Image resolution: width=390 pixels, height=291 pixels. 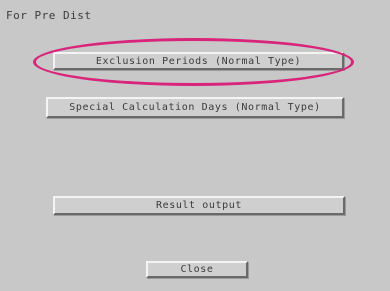 I want to click on special-calculation-days-button: Special Calculation Days (Normal Type), so click(x=195, y=107).